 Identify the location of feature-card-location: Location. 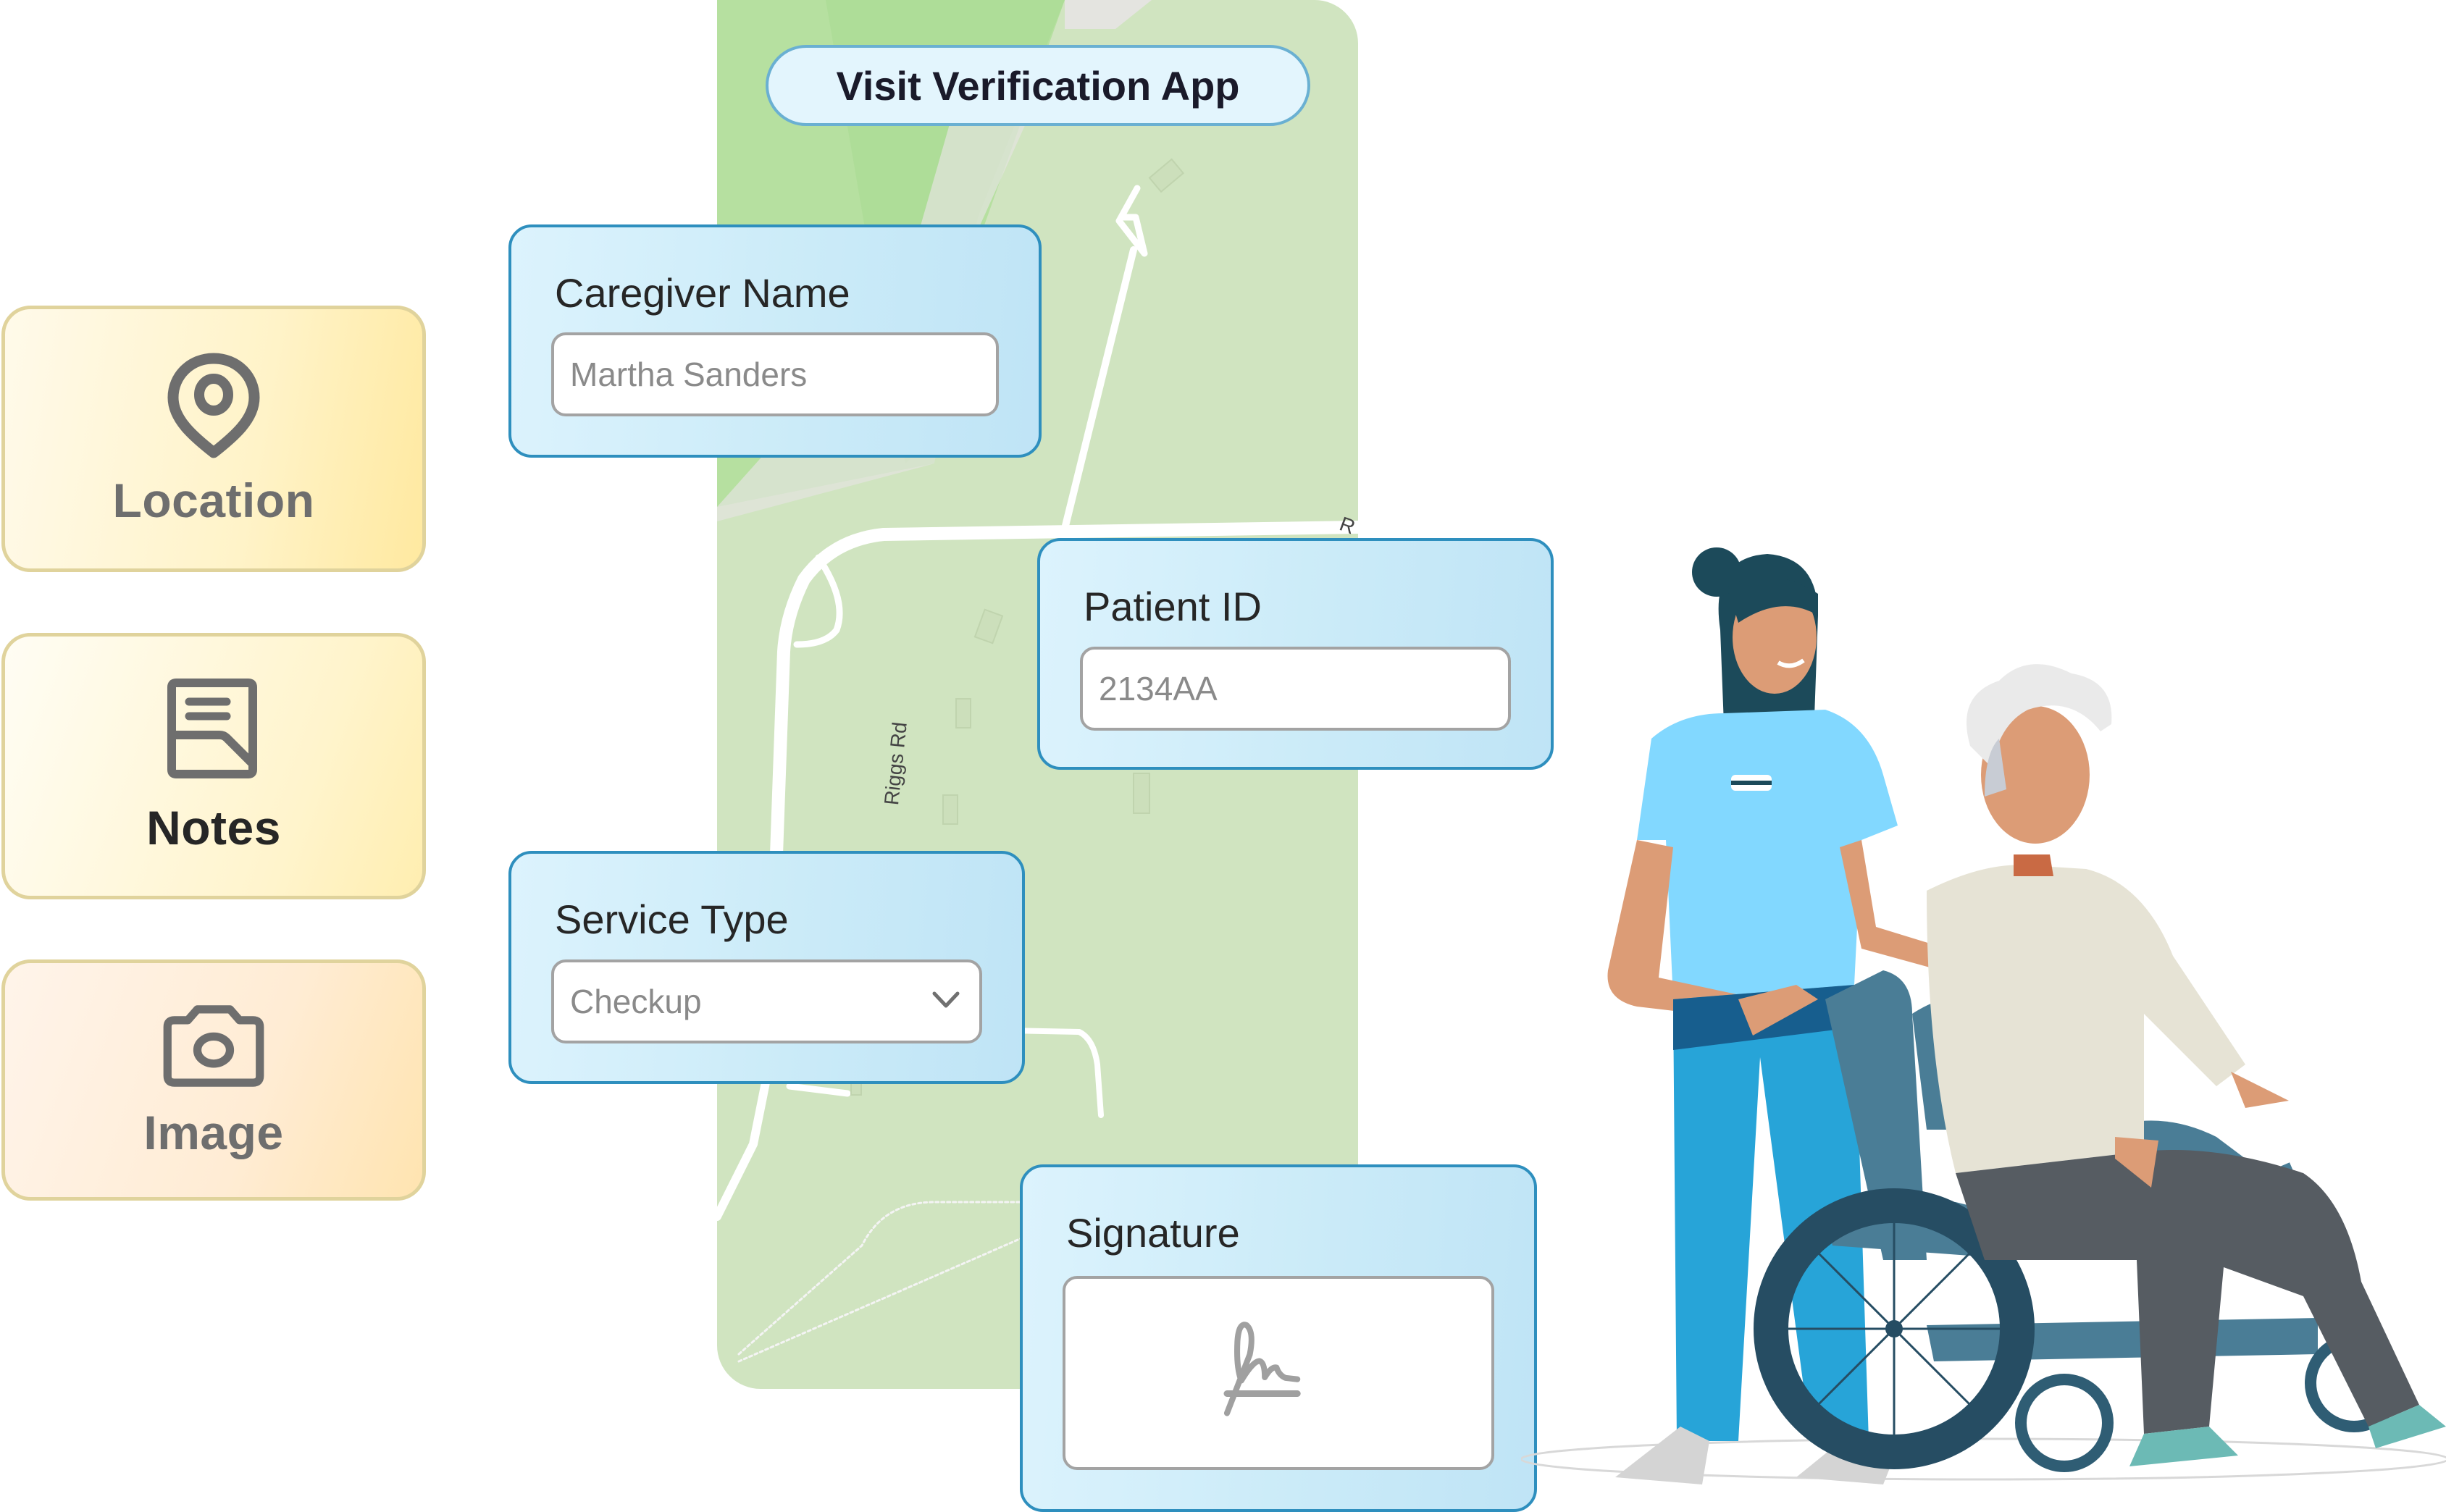
(213, 439).